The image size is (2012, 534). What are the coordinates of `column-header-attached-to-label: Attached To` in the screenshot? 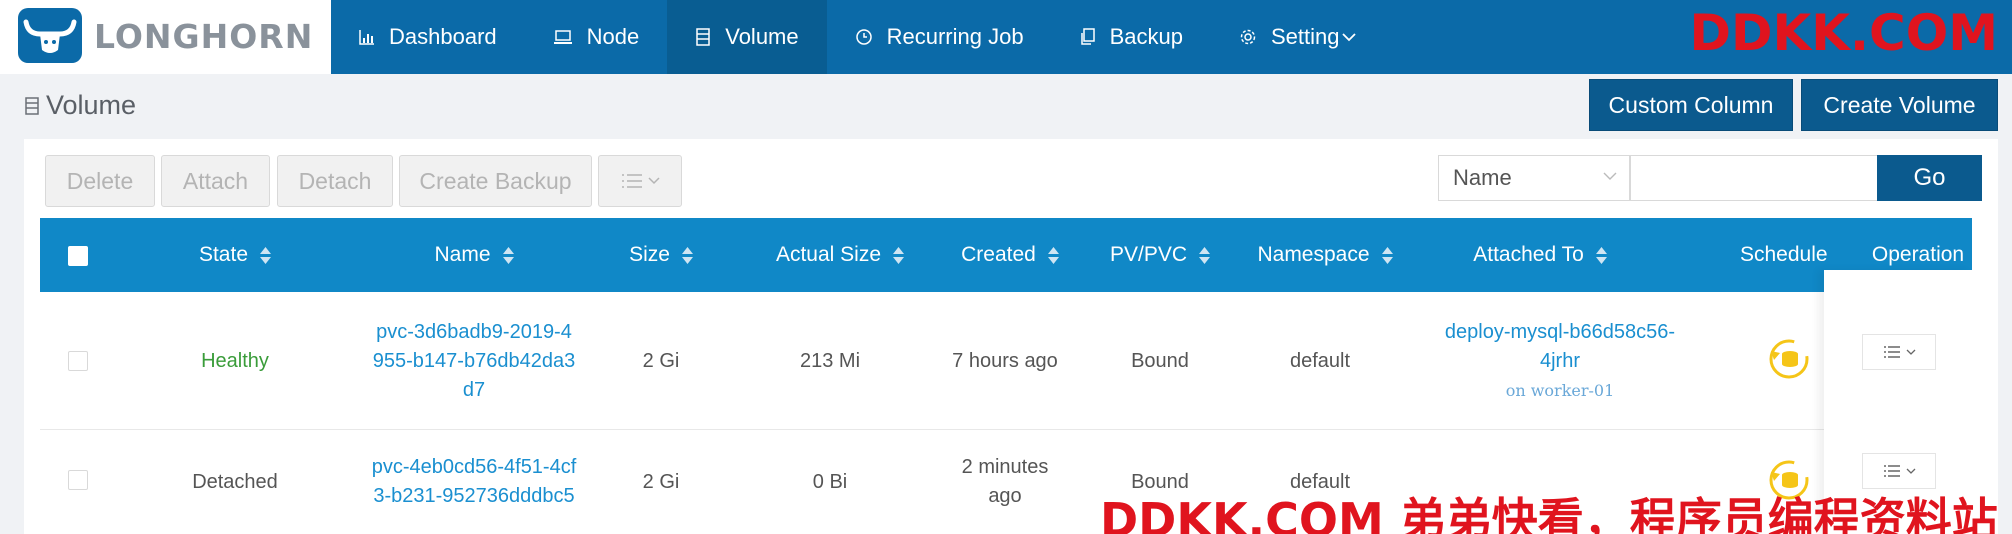 It's located at (1528, 254).